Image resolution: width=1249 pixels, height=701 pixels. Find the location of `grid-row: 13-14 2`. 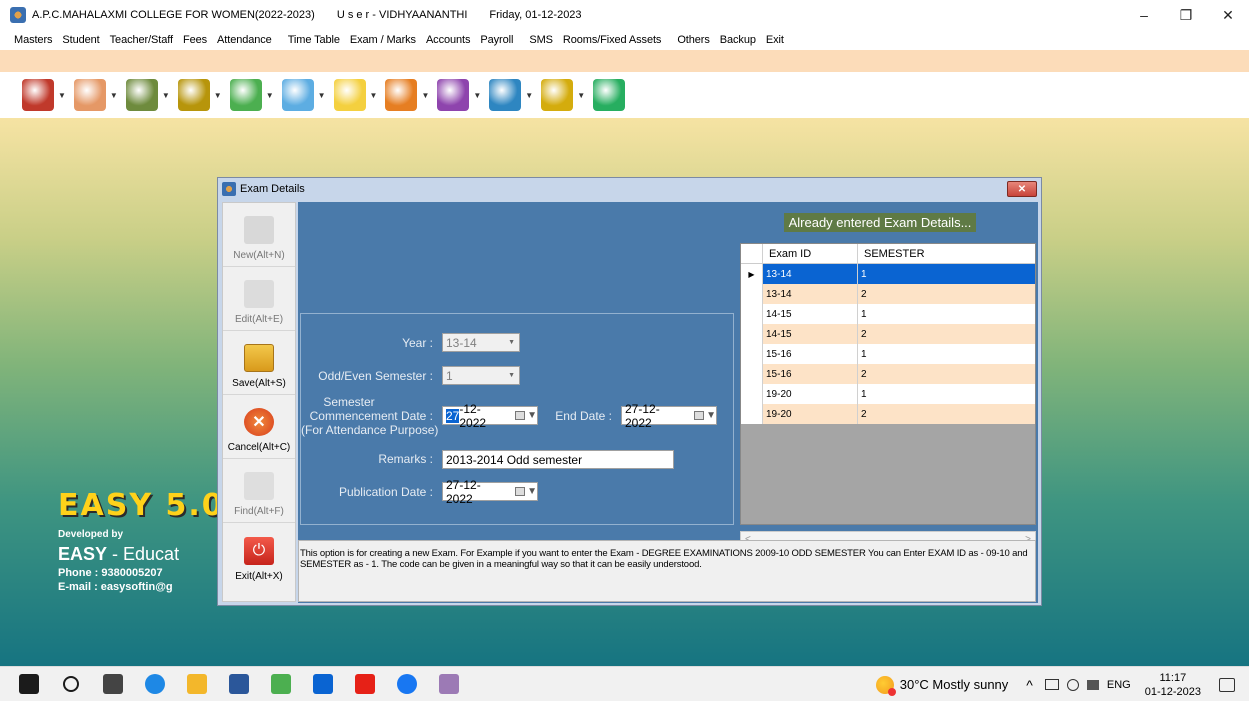

grid-row: 13-14 2 is located at coordinates (888, 294).